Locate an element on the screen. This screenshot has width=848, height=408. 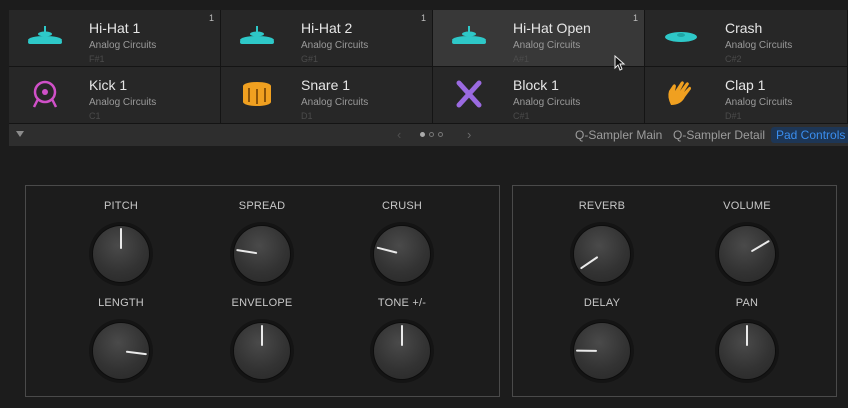
pad-note: C1 is located at coordinates (95, 116).